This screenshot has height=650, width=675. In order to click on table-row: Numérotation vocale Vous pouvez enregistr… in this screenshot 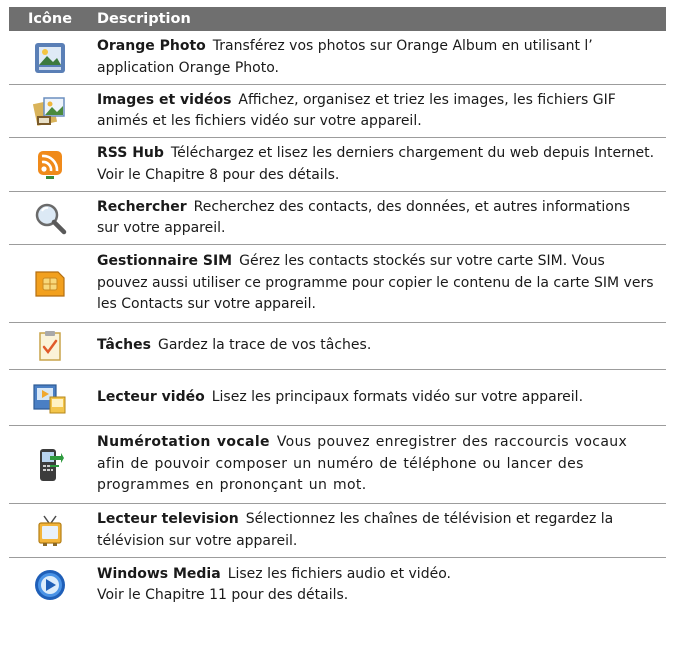, I will do `click(337, 465)`.